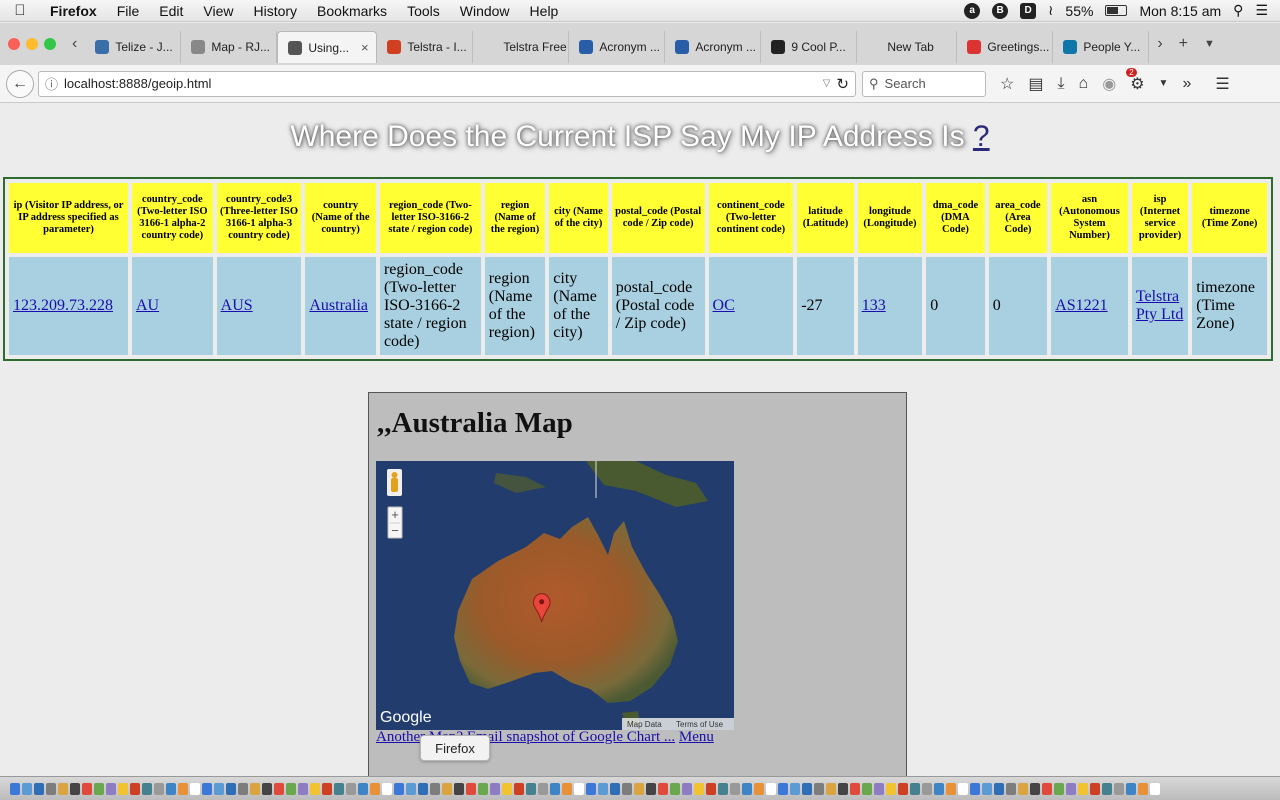 This screenshot has height=800, width=1280. What do you see at coordinates (1183, 44) in the screenshot?
I see `new-tab-icon: +` at bounding box center [1183, 44].